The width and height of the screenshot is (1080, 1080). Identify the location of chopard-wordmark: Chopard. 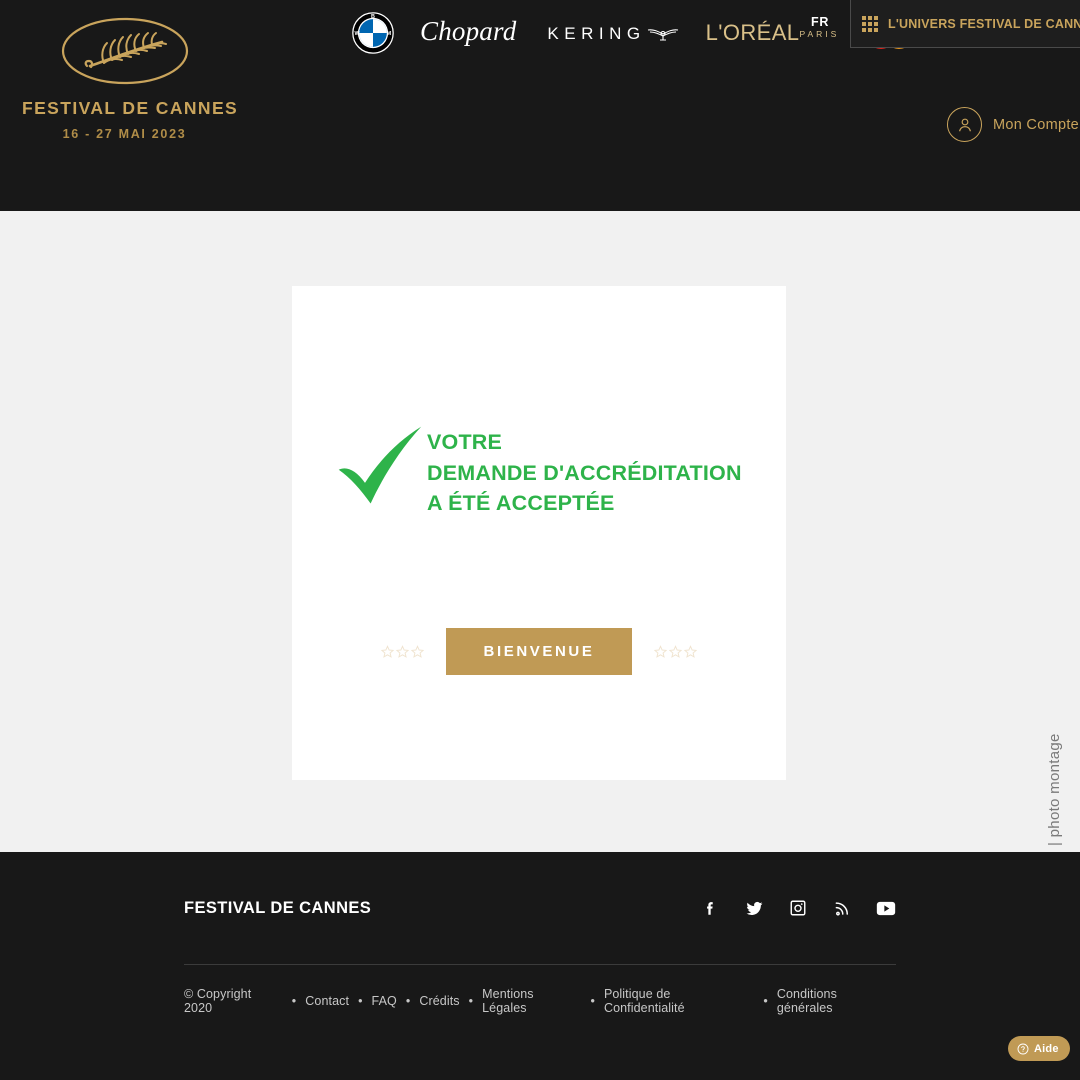
(468, 30).